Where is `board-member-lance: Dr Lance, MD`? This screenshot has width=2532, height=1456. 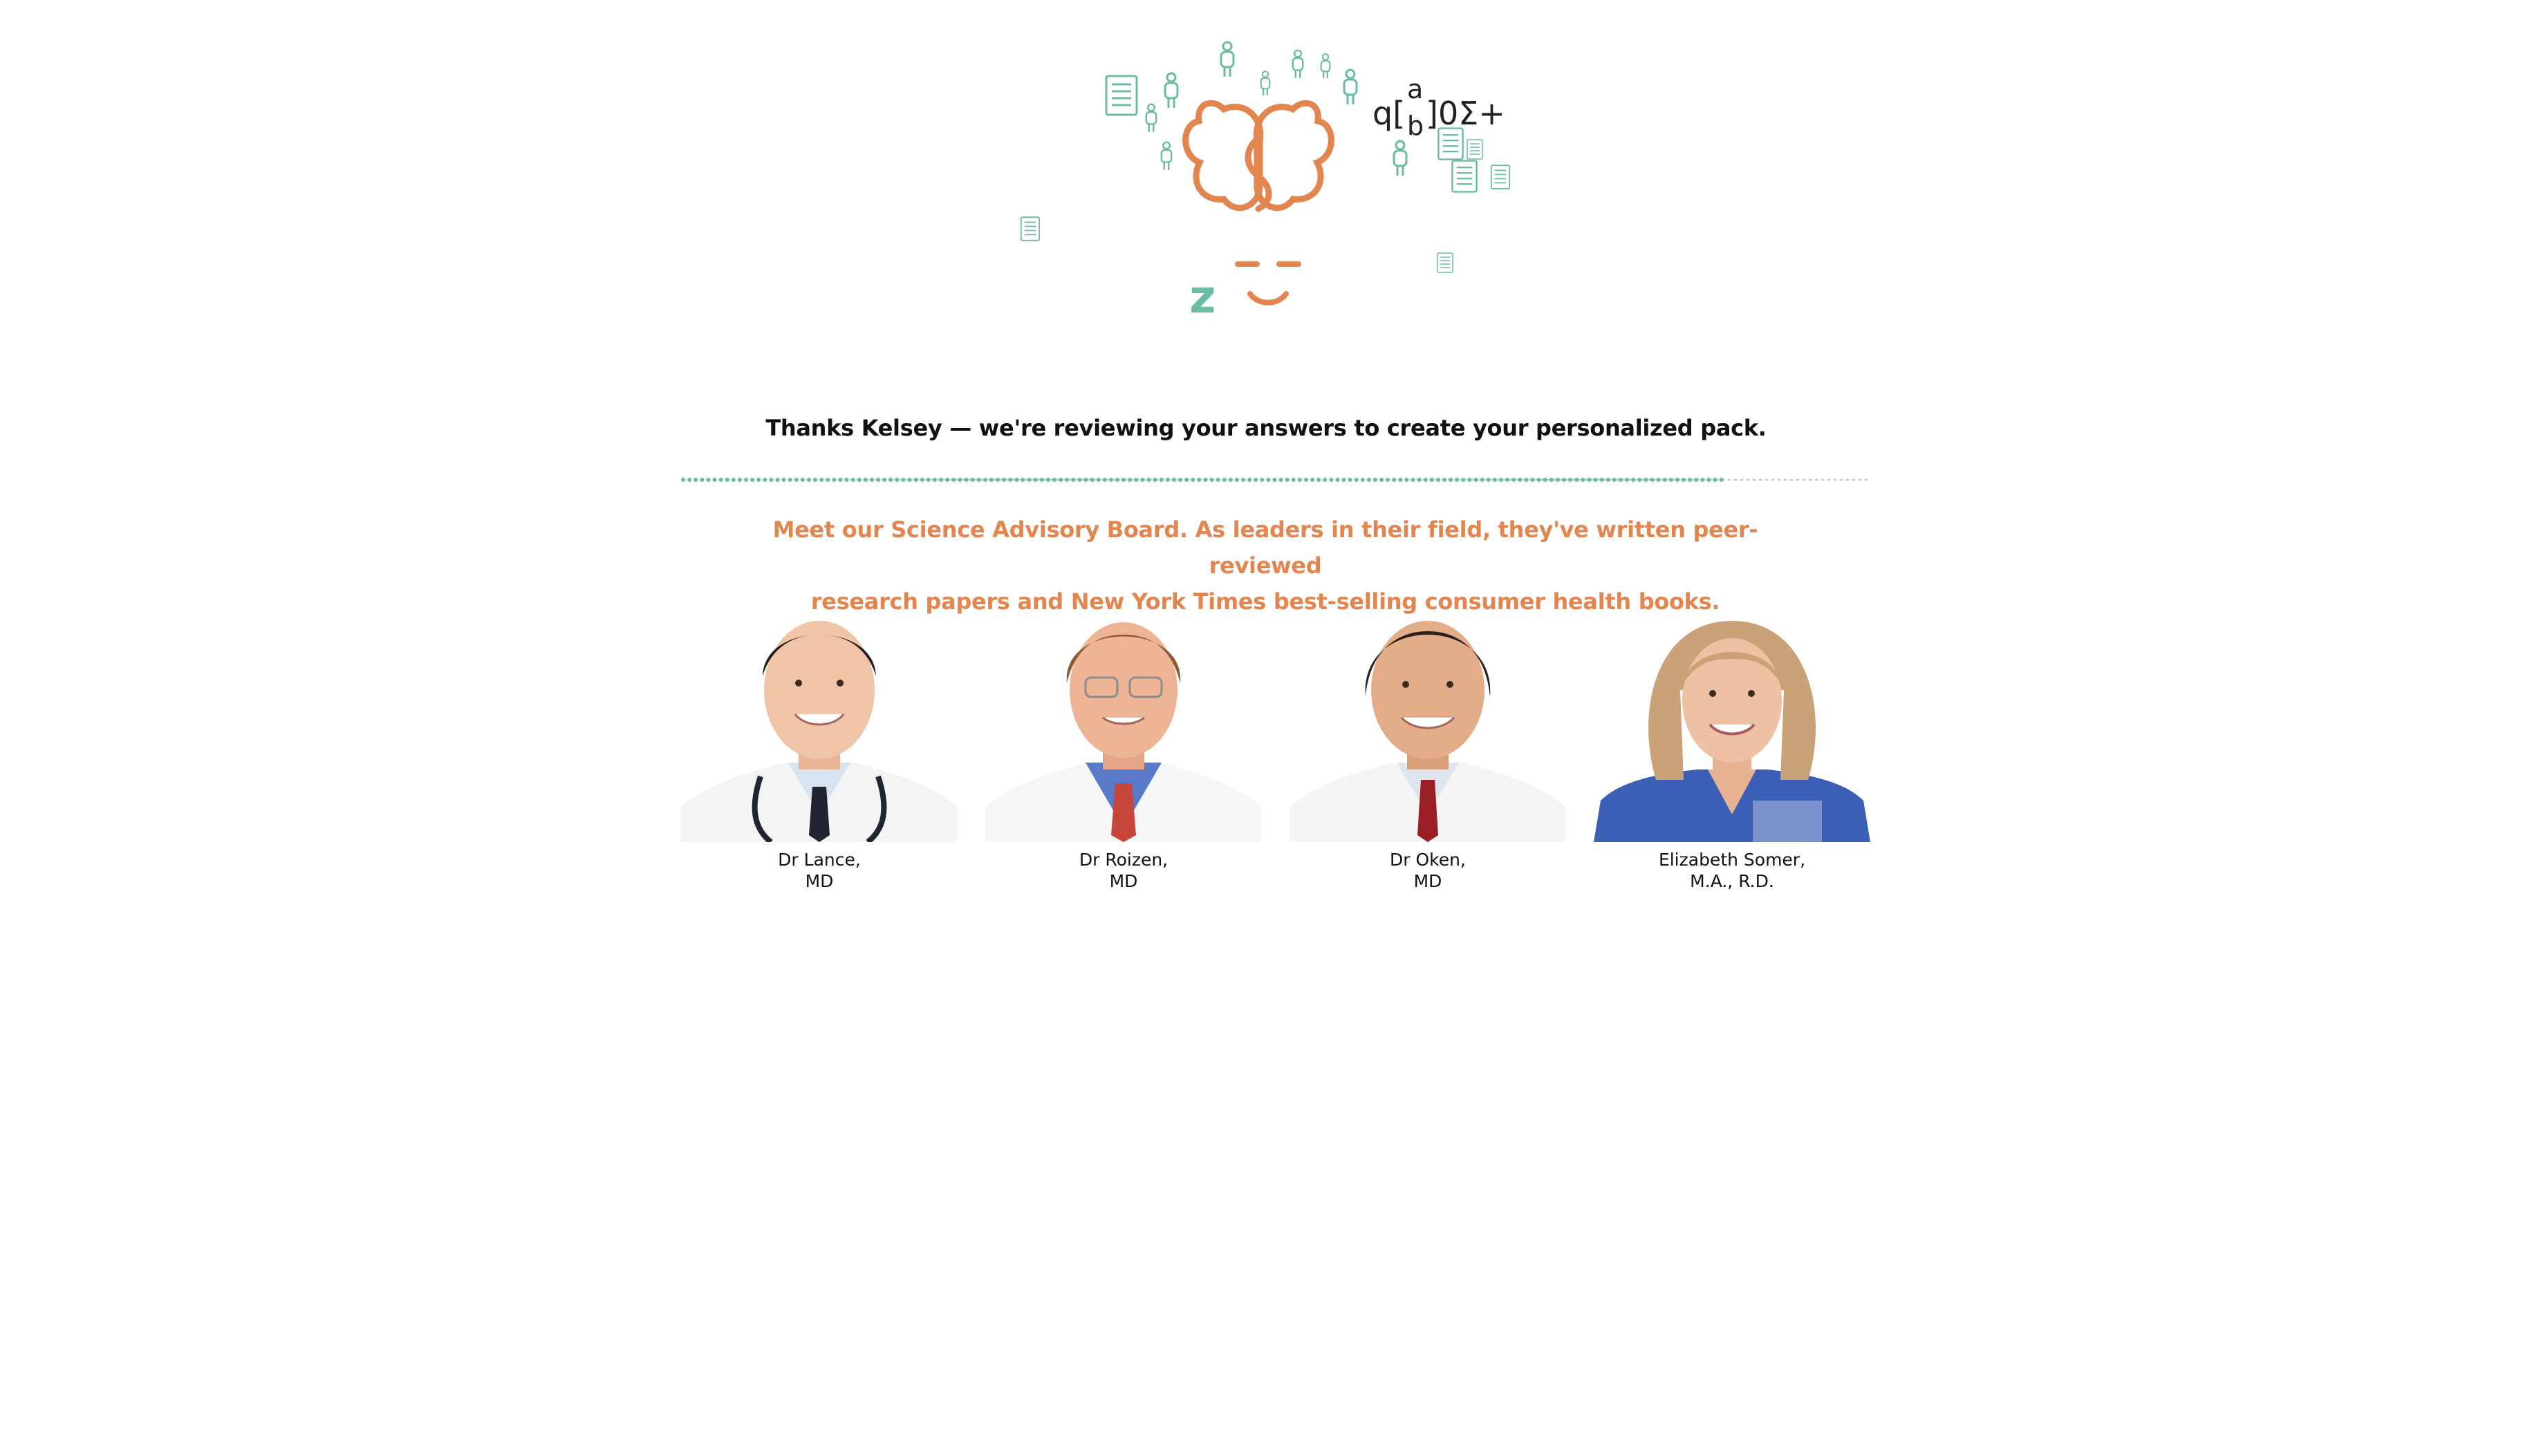
board-member-lance: Dr Lance, MD is located at coordinates (820, 752).